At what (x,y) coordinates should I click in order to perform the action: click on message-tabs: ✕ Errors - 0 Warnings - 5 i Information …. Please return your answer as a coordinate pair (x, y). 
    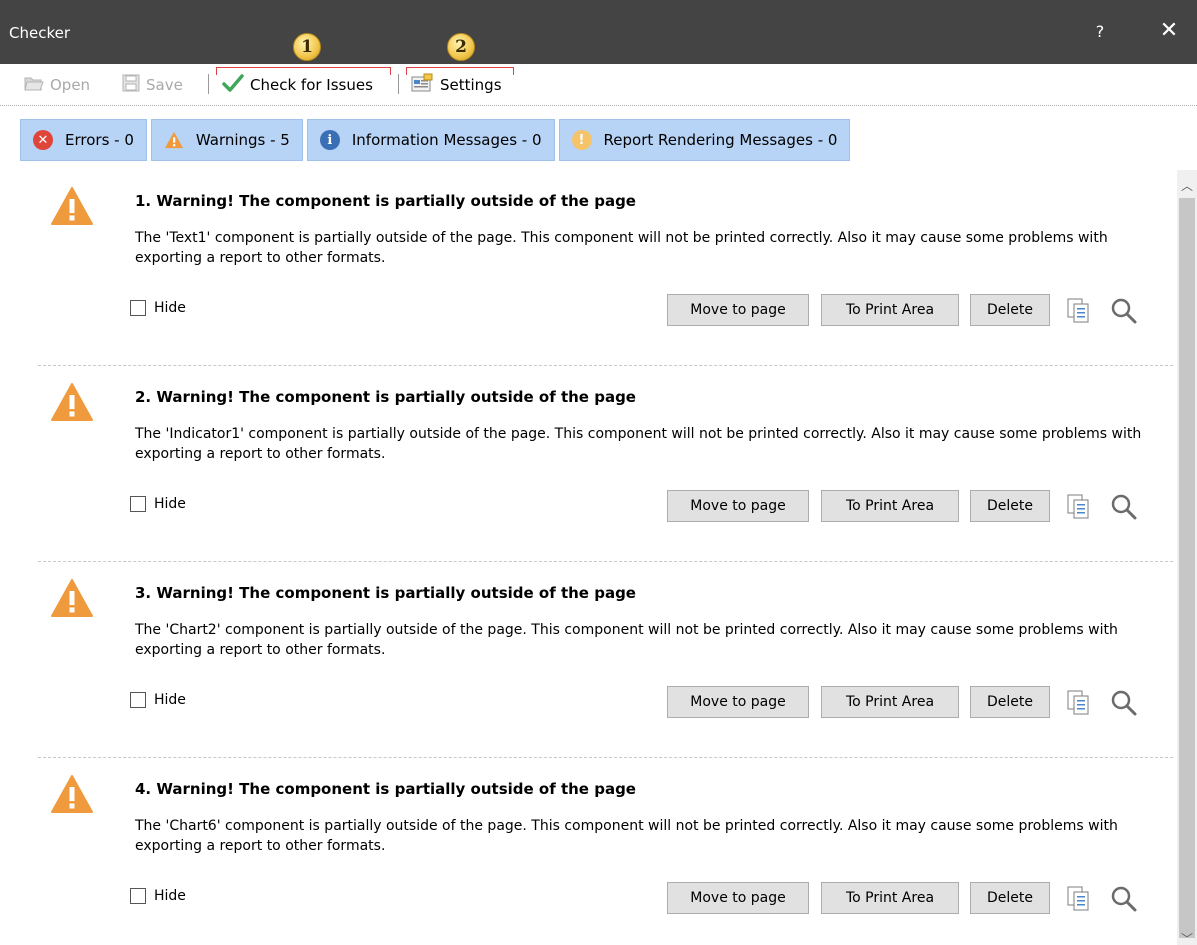
    Looking at the image, I should click on (437, 140).